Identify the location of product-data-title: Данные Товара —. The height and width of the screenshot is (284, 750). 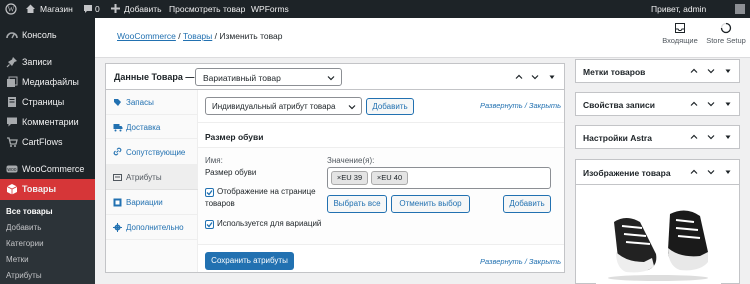
(154, 77).